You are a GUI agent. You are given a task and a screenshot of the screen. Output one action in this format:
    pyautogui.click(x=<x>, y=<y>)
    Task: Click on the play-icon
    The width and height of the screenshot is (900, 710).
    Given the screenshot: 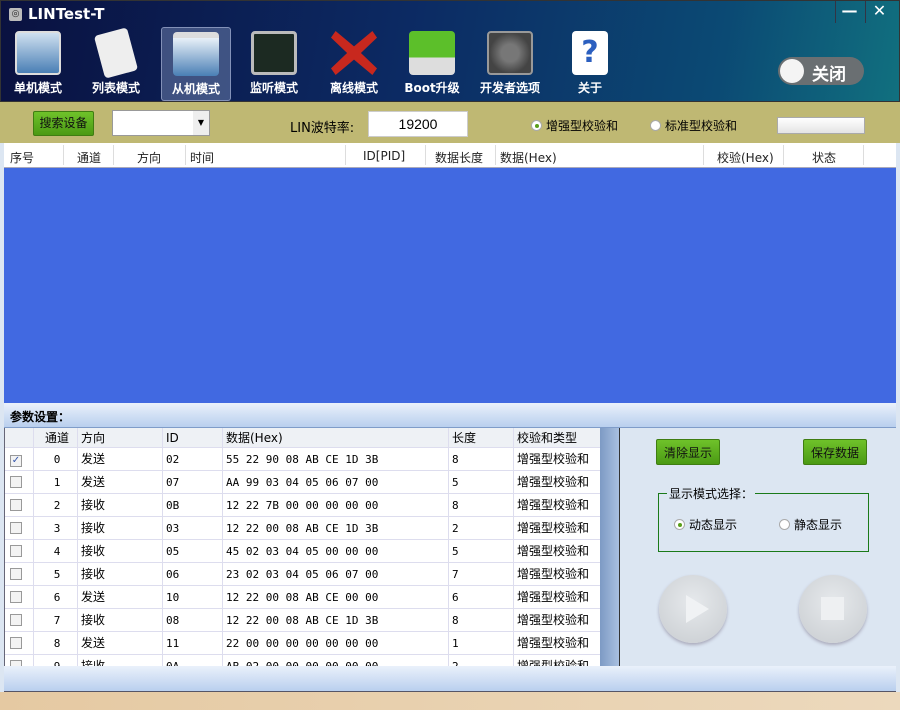 What is the action you would take?
    pyautogui.click(x=697, y=609)
    